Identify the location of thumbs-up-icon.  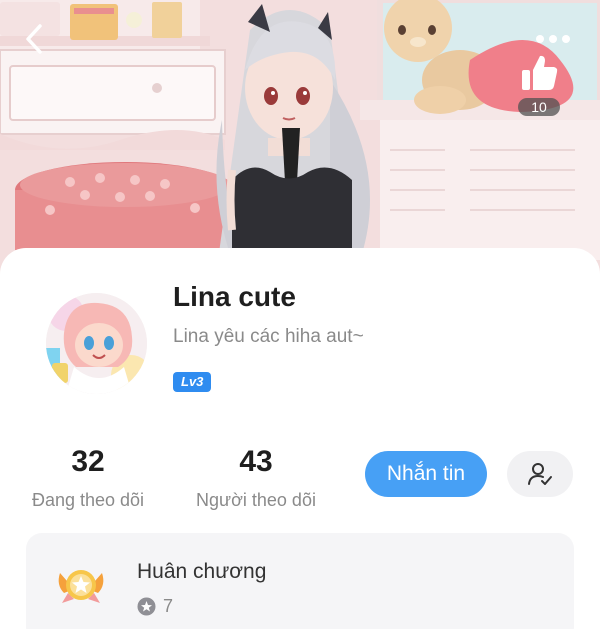
(540, 72).